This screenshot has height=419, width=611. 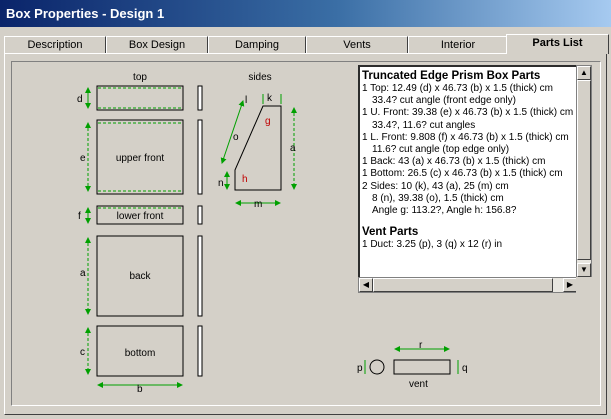 What do you see at coordinates (140, 353) in the screenshot?
I see `bottom-label: bottom` at bounding box center [140, 353].